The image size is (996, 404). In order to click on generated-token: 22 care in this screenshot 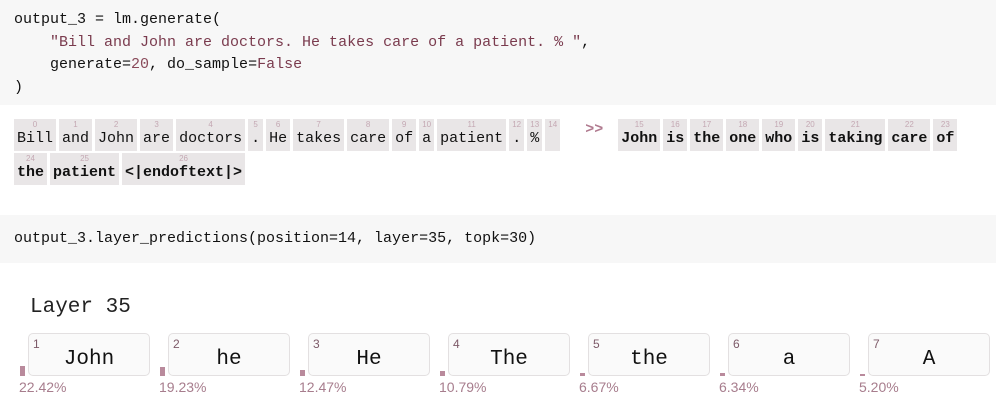, I will do `click(909, 135)`.